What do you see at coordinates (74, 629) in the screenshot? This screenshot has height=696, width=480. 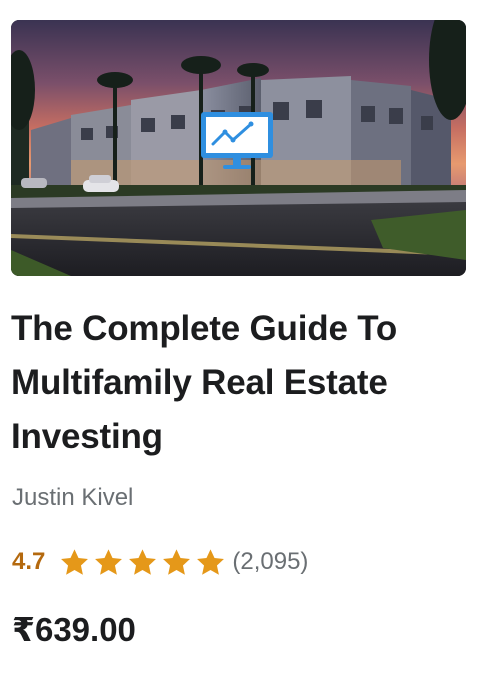 I see `course-price: ₹639.00` at bounding box center [74, 629].